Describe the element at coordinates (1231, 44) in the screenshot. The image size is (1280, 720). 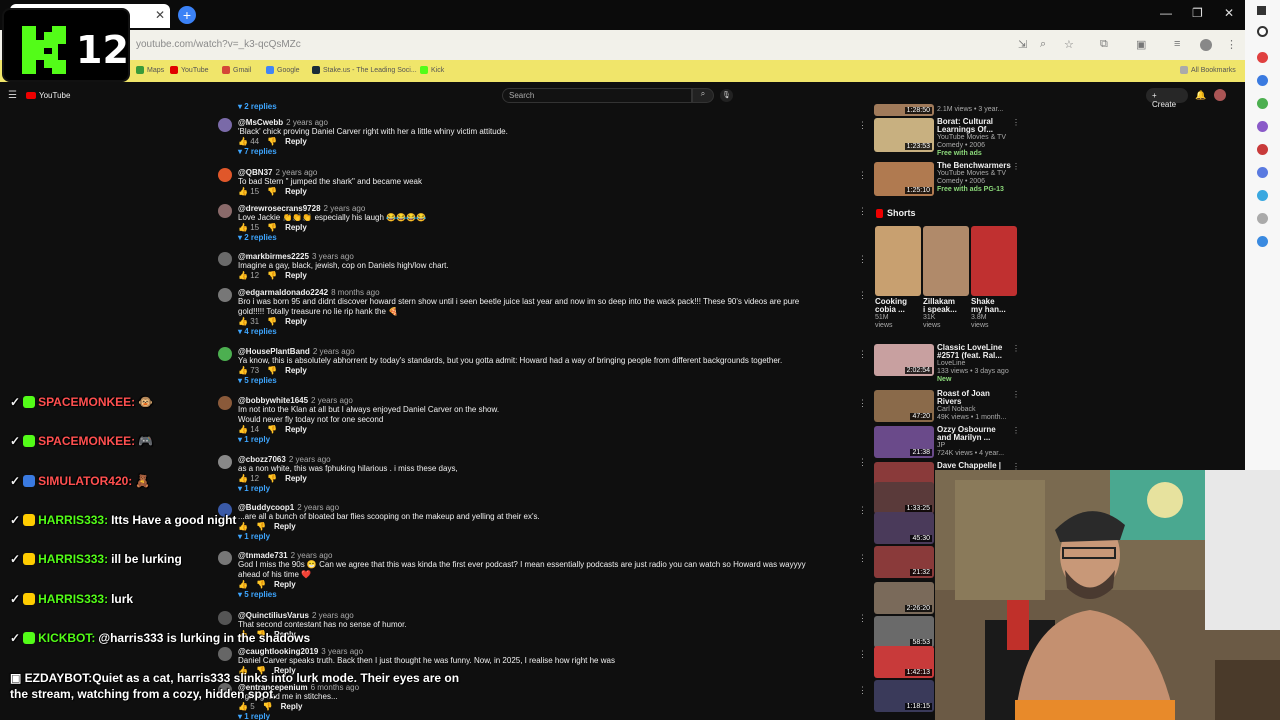
I see `browser-menu-icon: ⋮` at that location.